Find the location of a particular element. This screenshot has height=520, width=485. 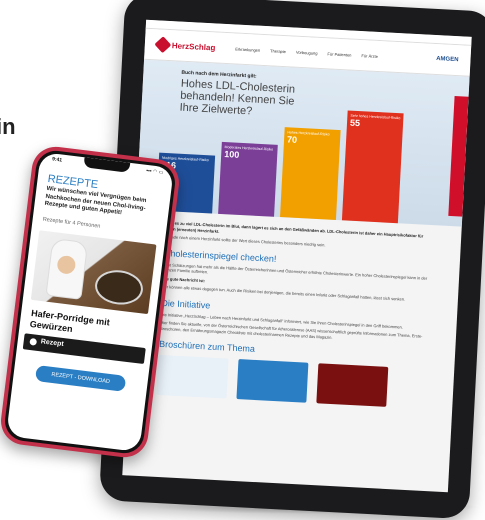

cropped-heading-text: in is located at coordinates (8, 126).